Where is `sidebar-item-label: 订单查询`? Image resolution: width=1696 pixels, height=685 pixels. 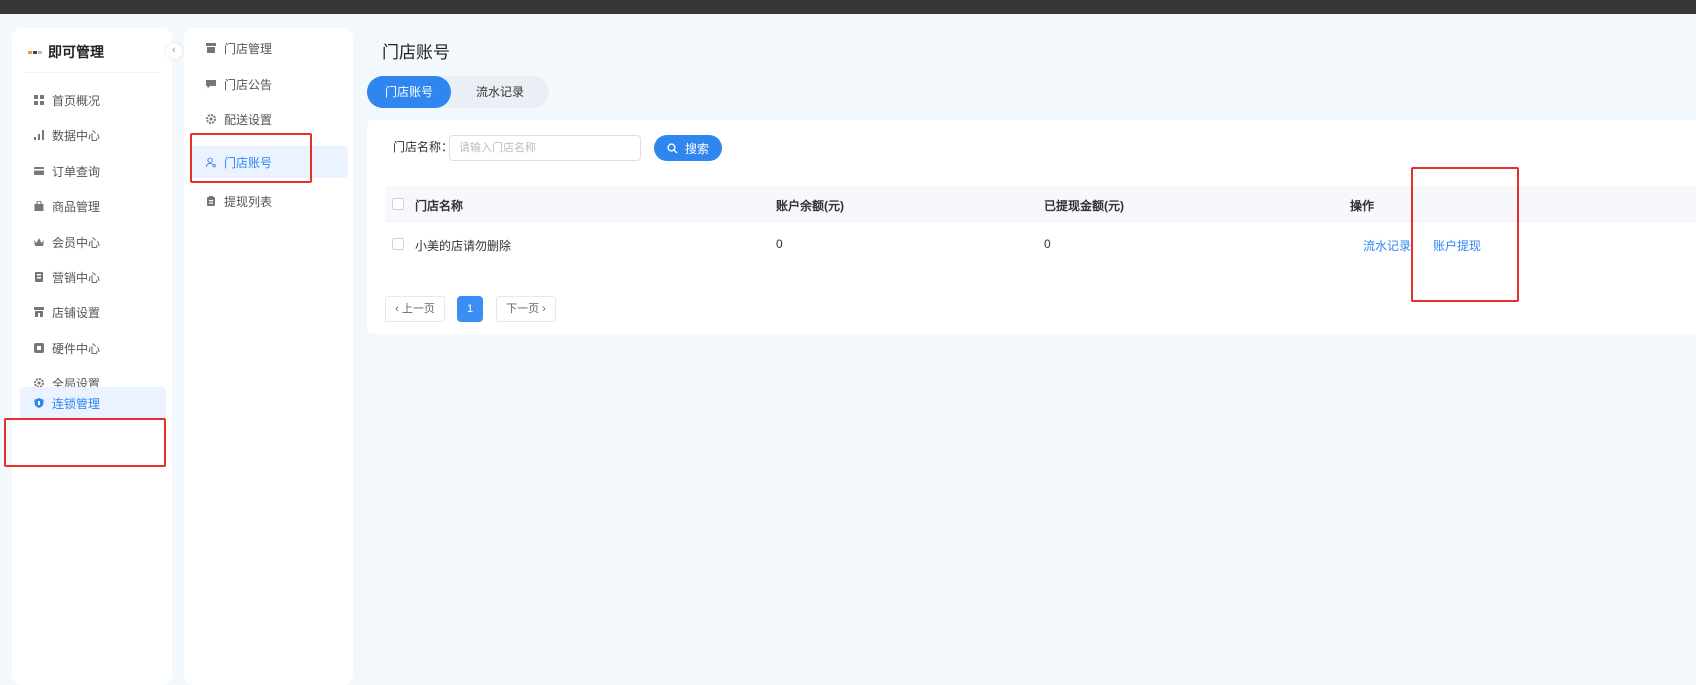 sidebar-item-label: 订单查询 is located at coordinates (76, 171).